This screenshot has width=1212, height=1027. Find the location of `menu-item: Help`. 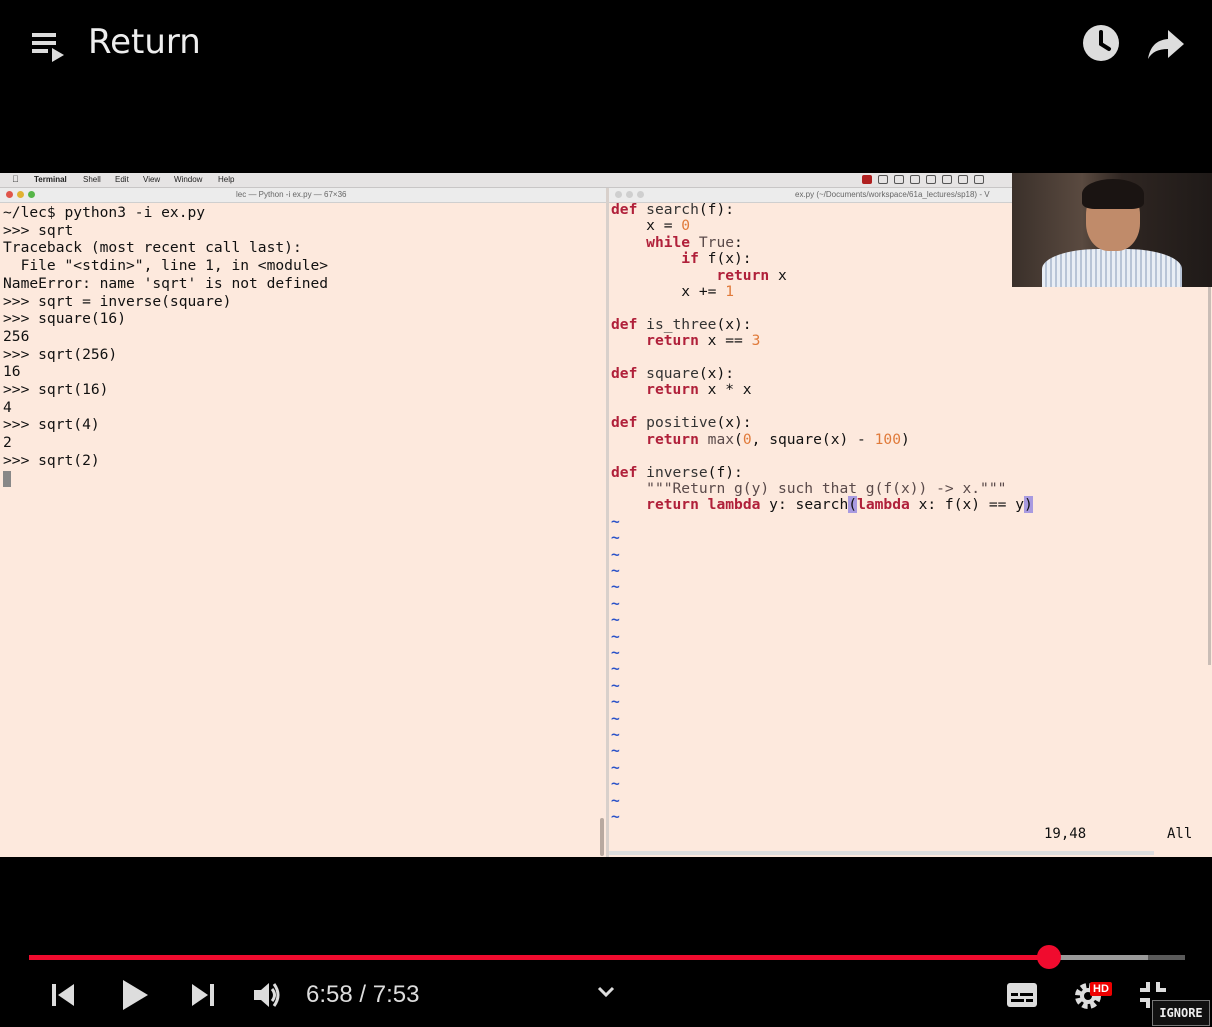

menu-item: Help is located at coordinates (226, 179).